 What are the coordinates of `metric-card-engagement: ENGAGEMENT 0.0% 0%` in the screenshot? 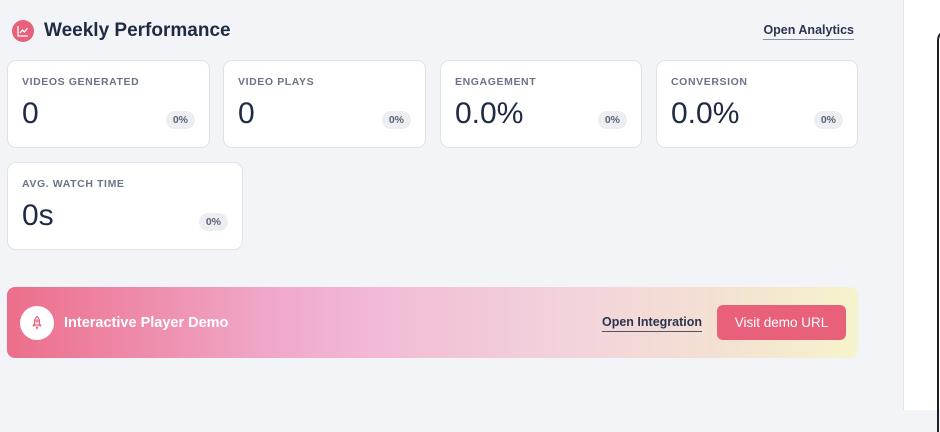 It's located at (541, 104).